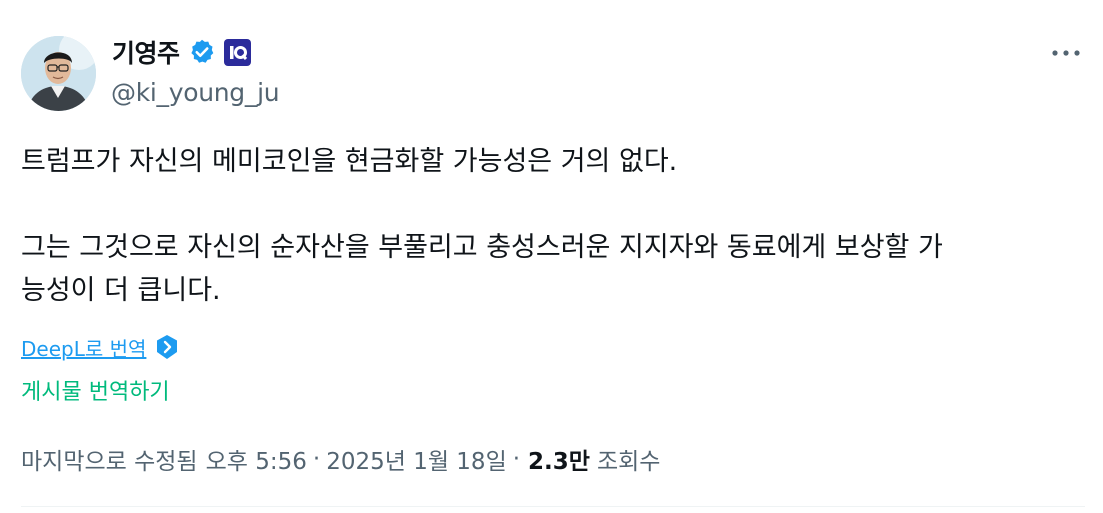  I want to click on tweet-paragraph-1: 트럼프가 자신의 메미코인을 현금화할 가능성은 거의 없다., so click(349, 161).